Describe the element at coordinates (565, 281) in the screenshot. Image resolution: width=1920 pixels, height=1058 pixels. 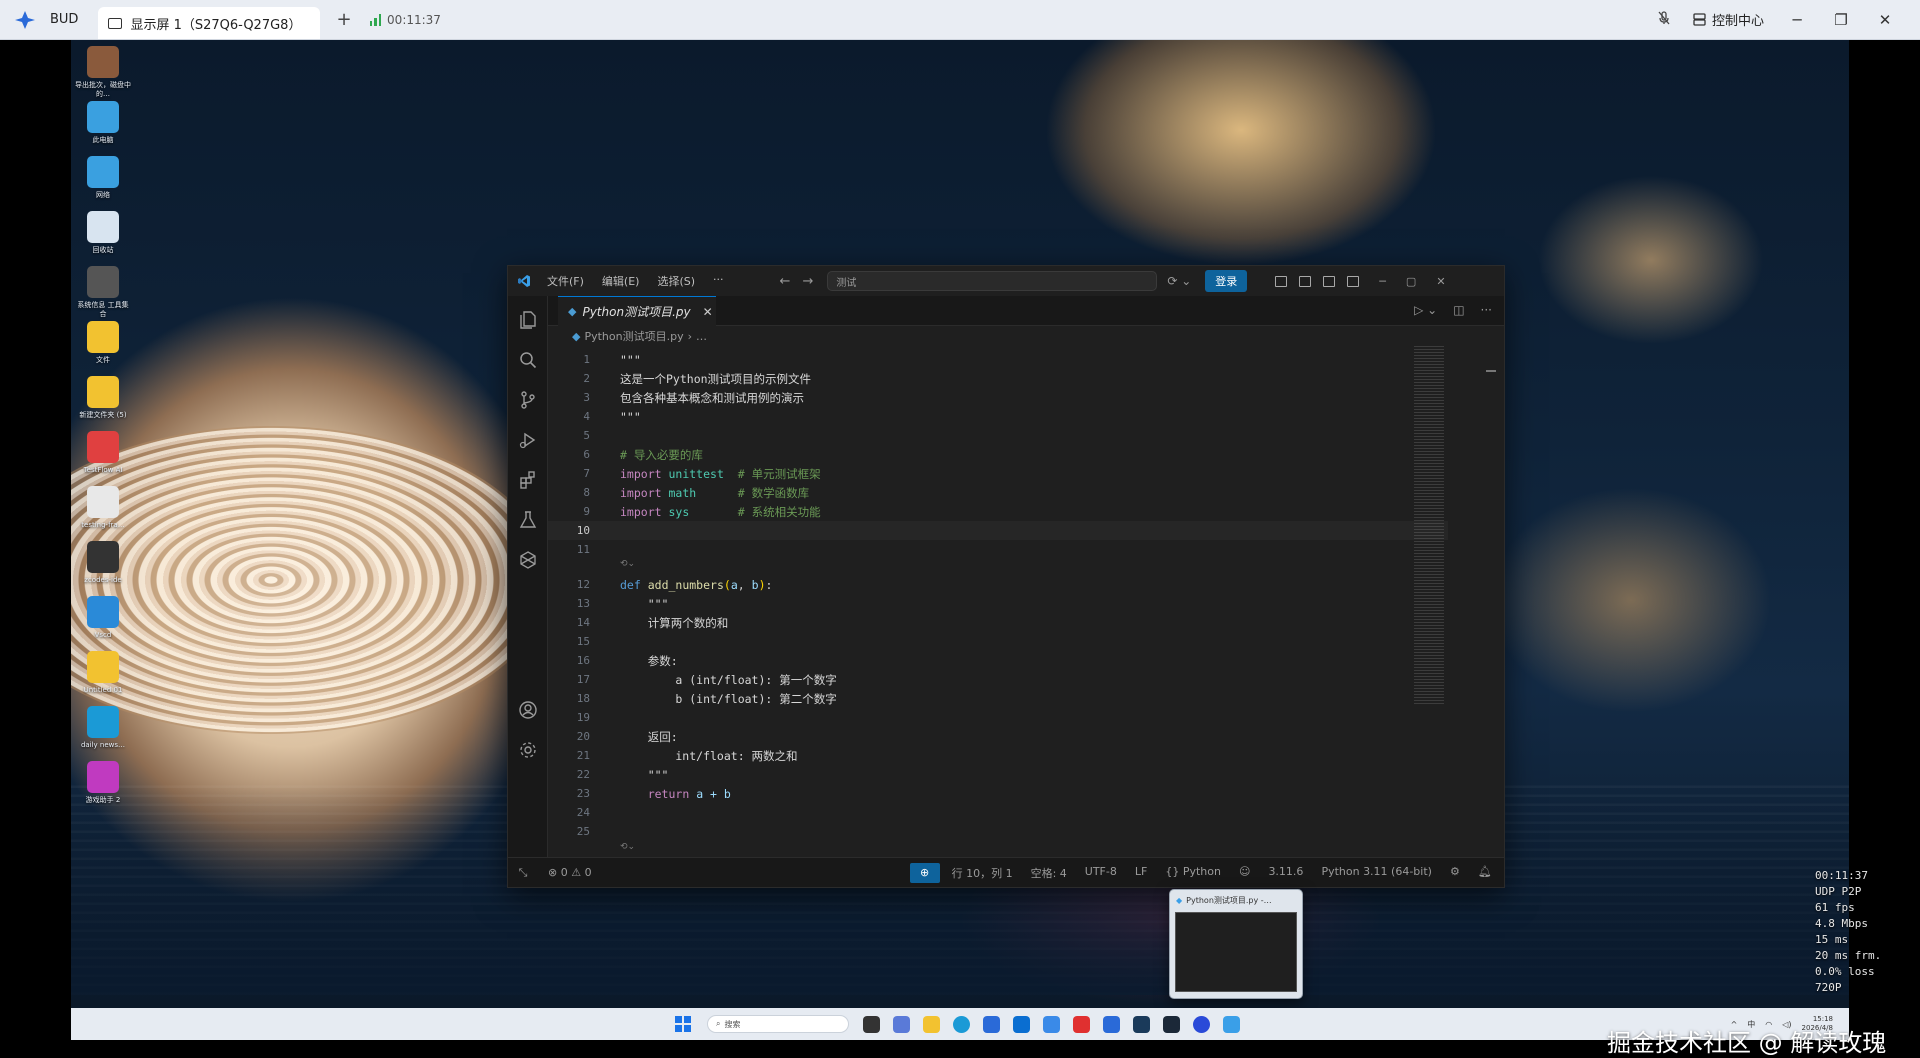
I see `menu-file: 文件(F)` at that location.